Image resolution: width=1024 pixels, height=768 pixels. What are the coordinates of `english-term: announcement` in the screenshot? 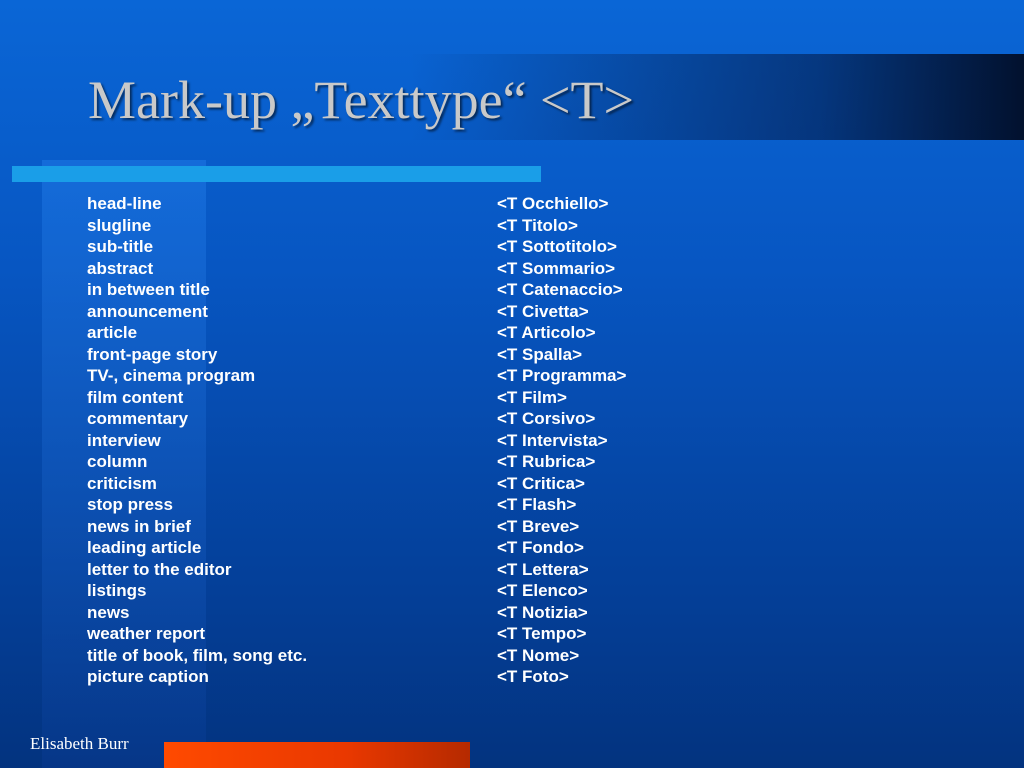 It's located at (147, 311).